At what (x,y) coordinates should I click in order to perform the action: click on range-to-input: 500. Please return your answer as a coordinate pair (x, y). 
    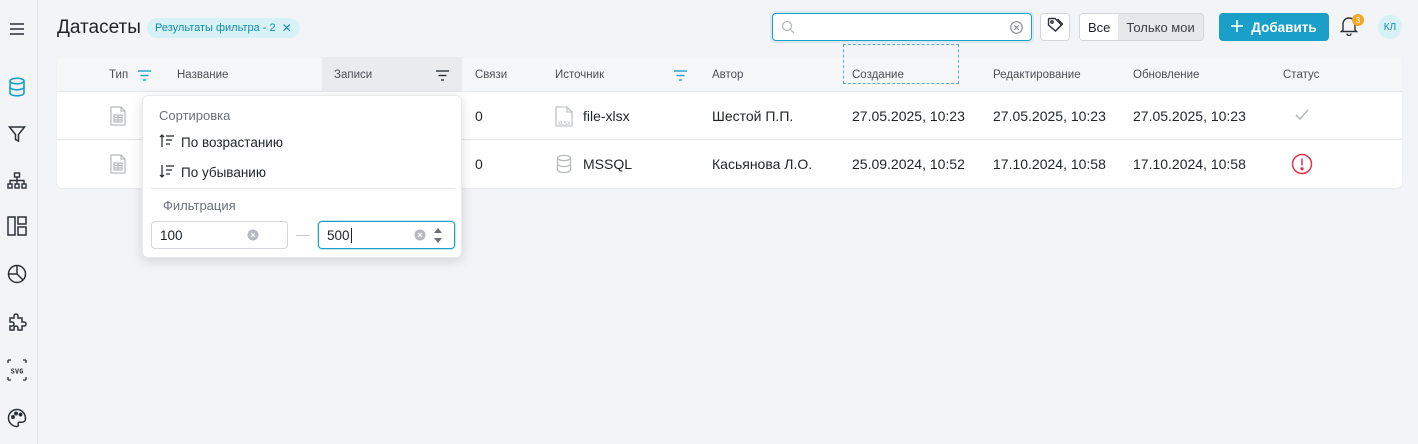
    Looking at the image, I should click on (386, 235).